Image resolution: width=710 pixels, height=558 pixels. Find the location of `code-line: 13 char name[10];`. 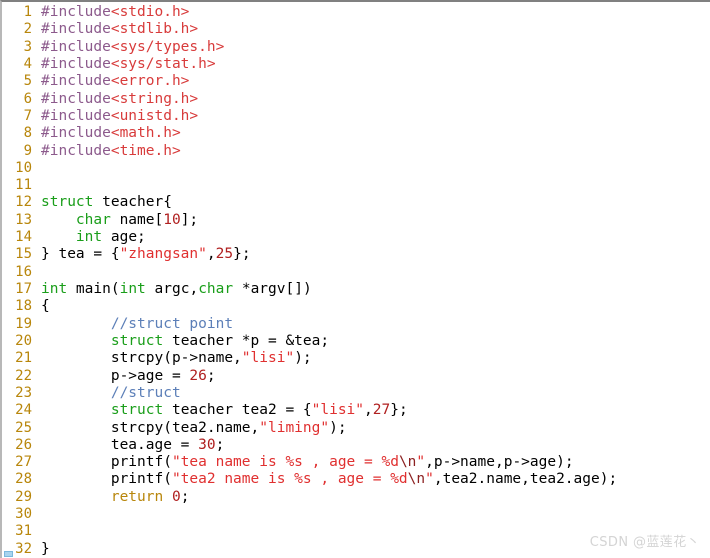

code-line: 13 char name[10]; is located at coordinates (356, 220).